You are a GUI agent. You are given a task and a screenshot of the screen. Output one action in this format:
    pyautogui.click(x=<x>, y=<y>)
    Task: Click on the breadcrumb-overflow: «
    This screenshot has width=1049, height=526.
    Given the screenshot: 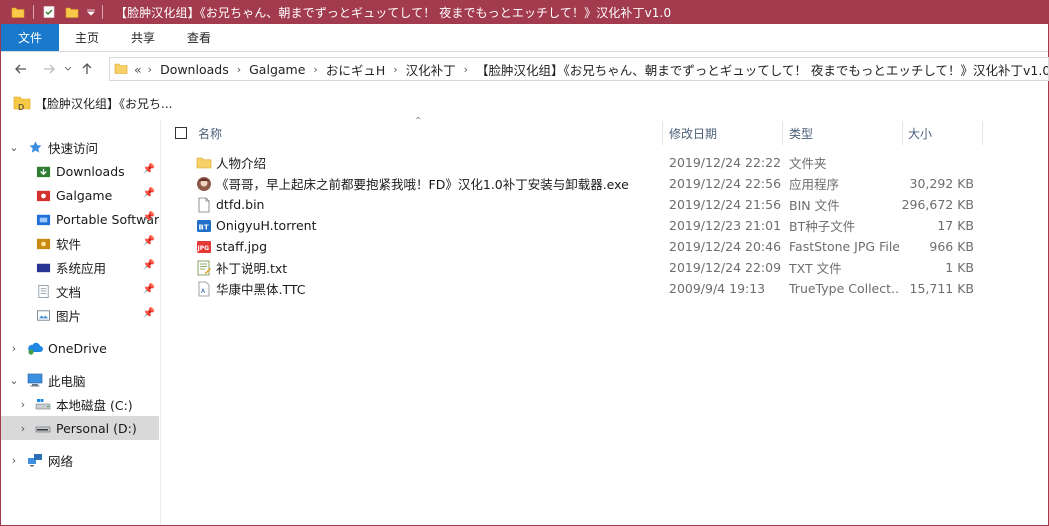 What is the action you would take?
    pyautogui.click(x=138, y=69)
    